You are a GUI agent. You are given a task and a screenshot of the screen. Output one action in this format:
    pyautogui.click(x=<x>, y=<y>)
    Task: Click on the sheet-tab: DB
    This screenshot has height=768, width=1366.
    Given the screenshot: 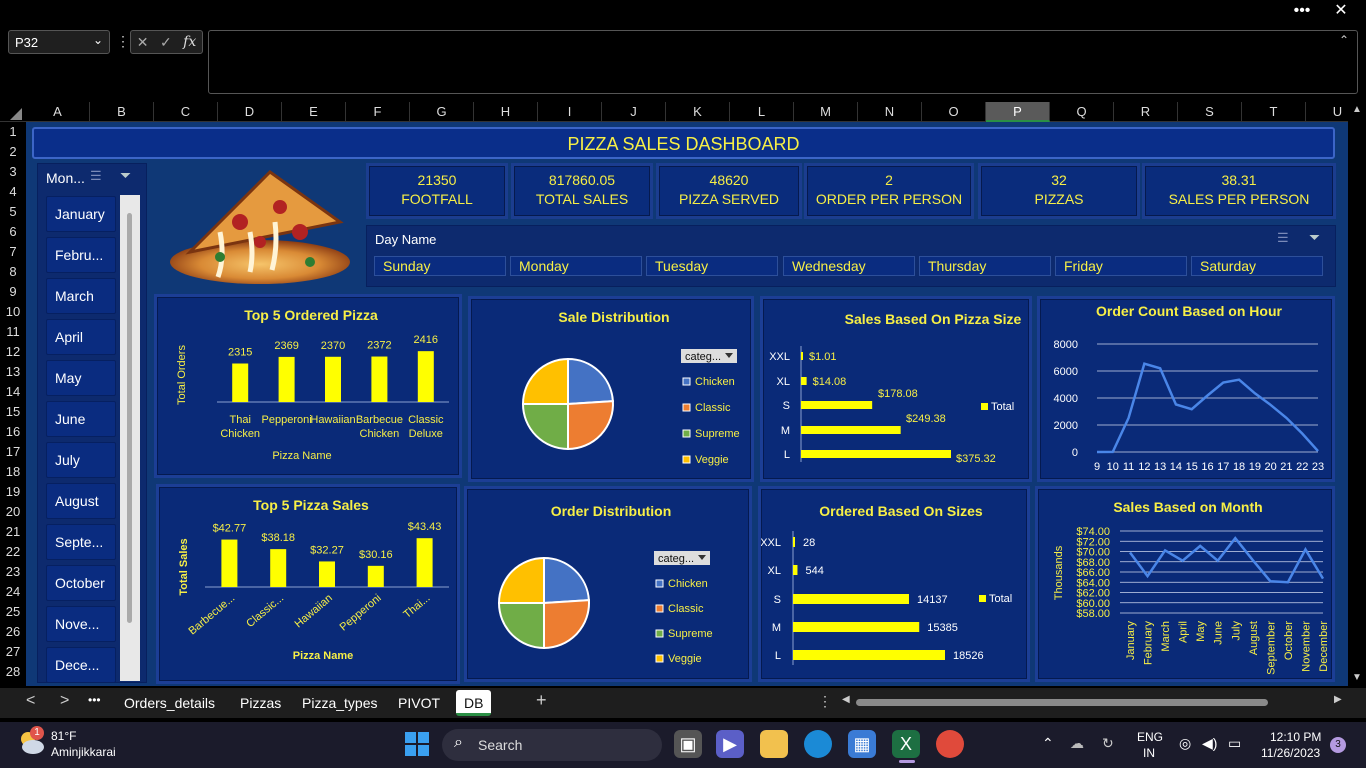 What is the action you would take?
    pyautogui.click(x=474, y=703)
    